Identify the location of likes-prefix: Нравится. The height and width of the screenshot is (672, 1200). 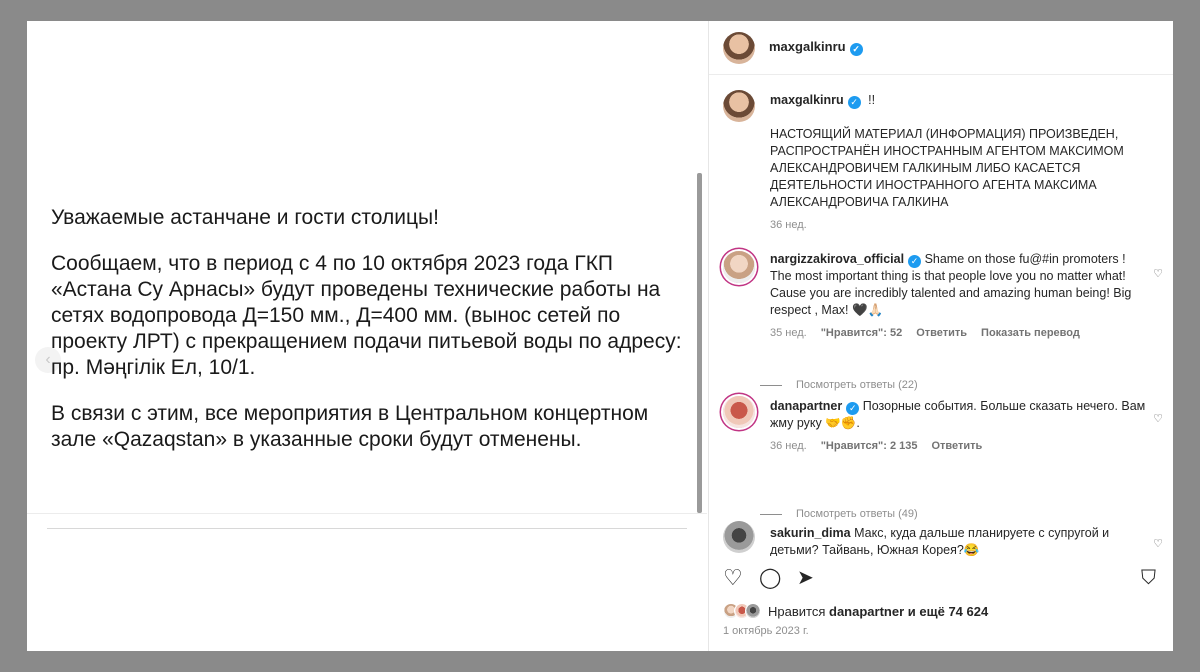
(797, 611).